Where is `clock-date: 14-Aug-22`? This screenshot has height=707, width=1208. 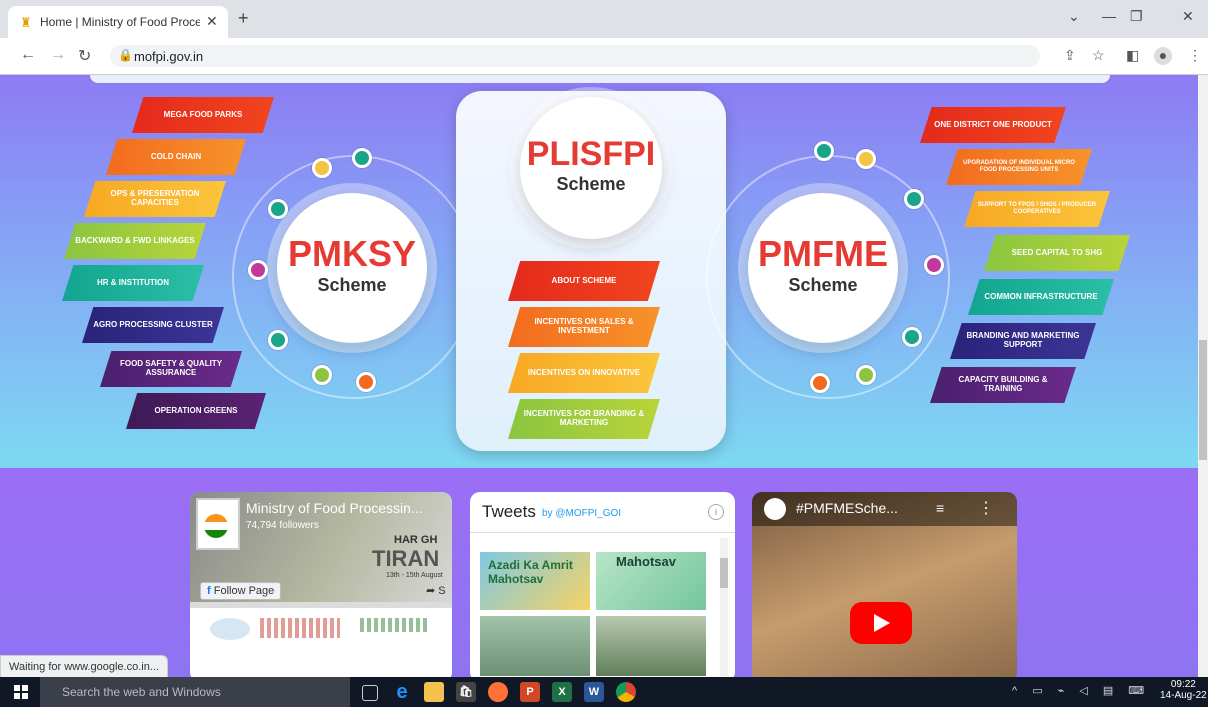 clock-date: 14-Aug-22 is located at coordinates (1183, 695).